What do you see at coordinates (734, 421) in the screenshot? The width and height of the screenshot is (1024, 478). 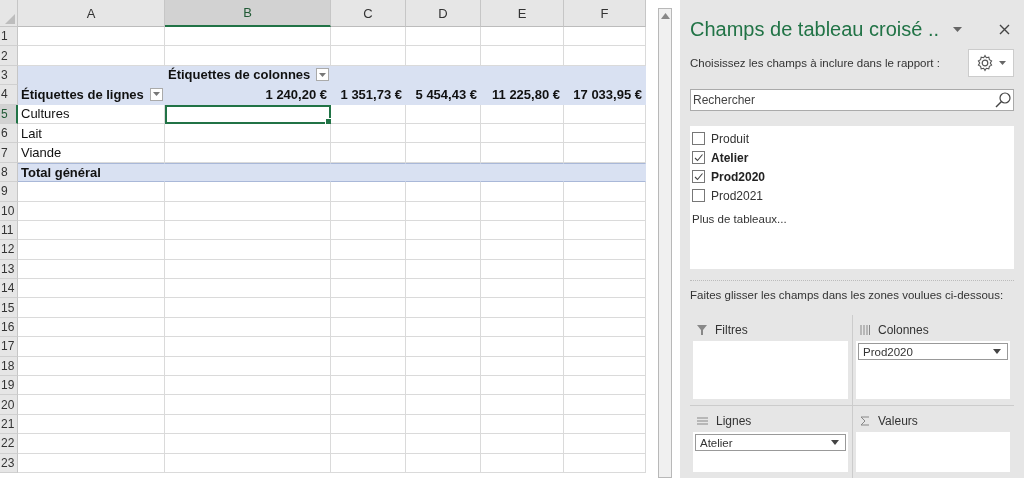 I see `area-label: Lignes` at bounding box center [734, 421].